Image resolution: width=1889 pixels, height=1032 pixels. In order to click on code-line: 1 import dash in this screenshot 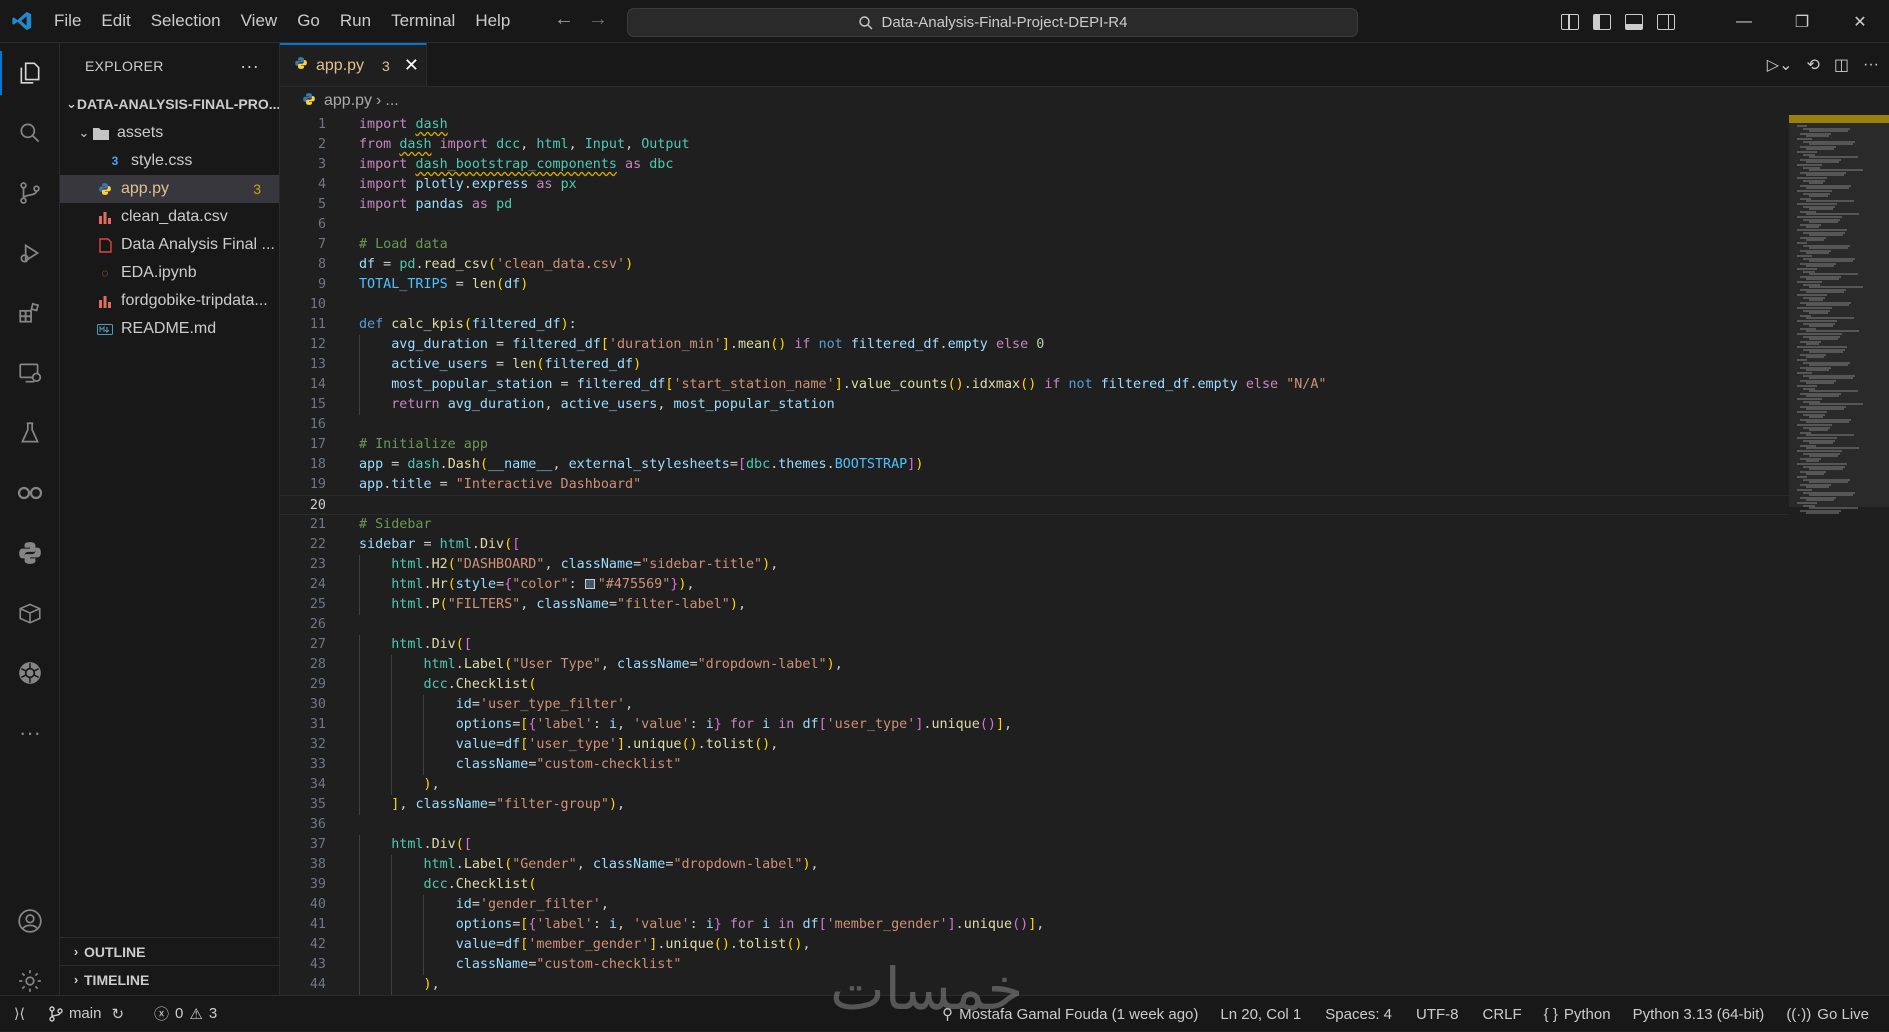, I will do `click(1035, 125)`.